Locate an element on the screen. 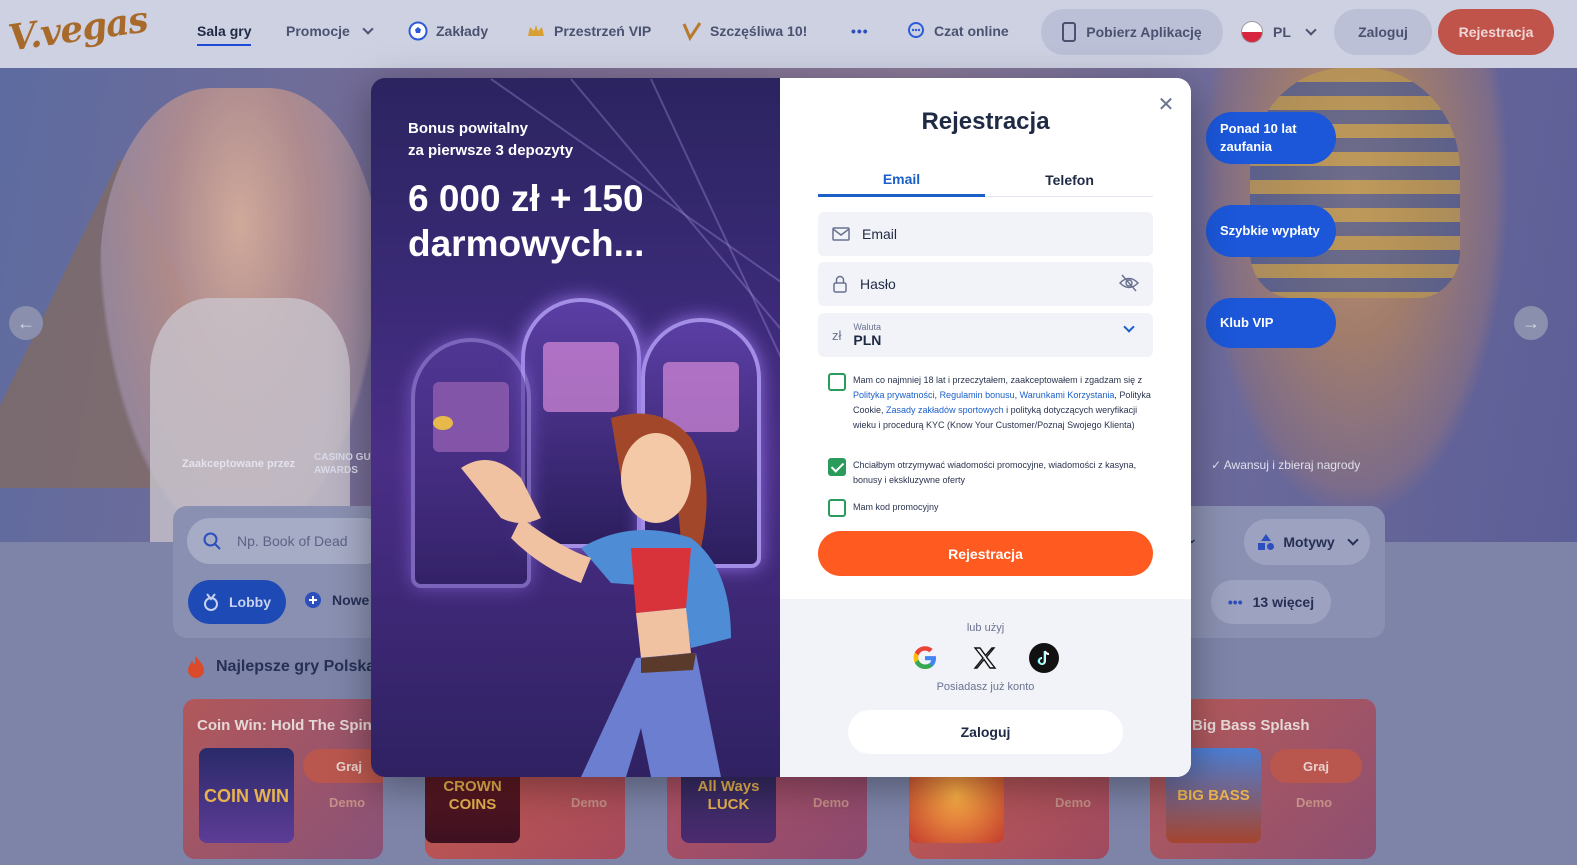 This screenshot has width=1577, height=865. tab-email: Email is located at coordinates (901, 180).